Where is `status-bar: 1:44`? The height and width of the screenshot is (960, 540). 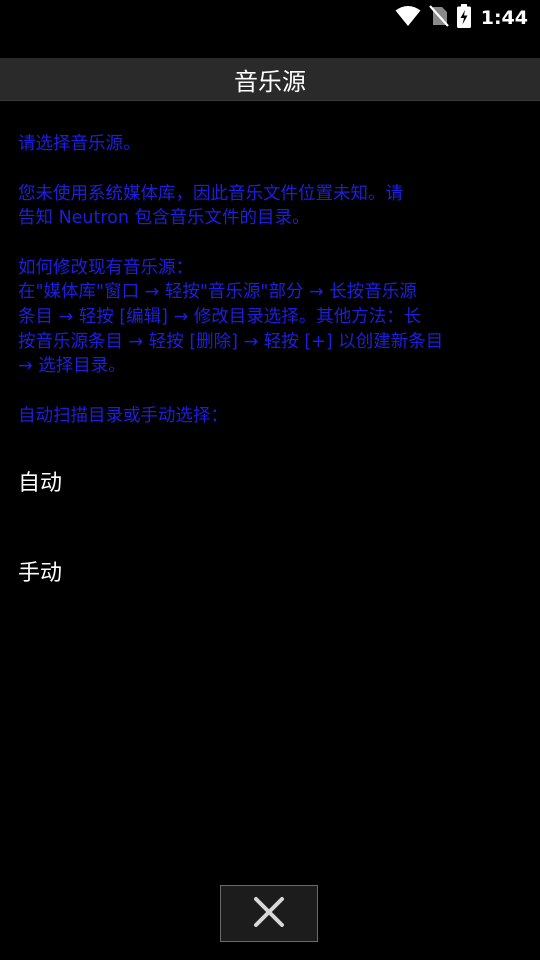 status-bar: 1:44 is located at coordinates (270, 18).